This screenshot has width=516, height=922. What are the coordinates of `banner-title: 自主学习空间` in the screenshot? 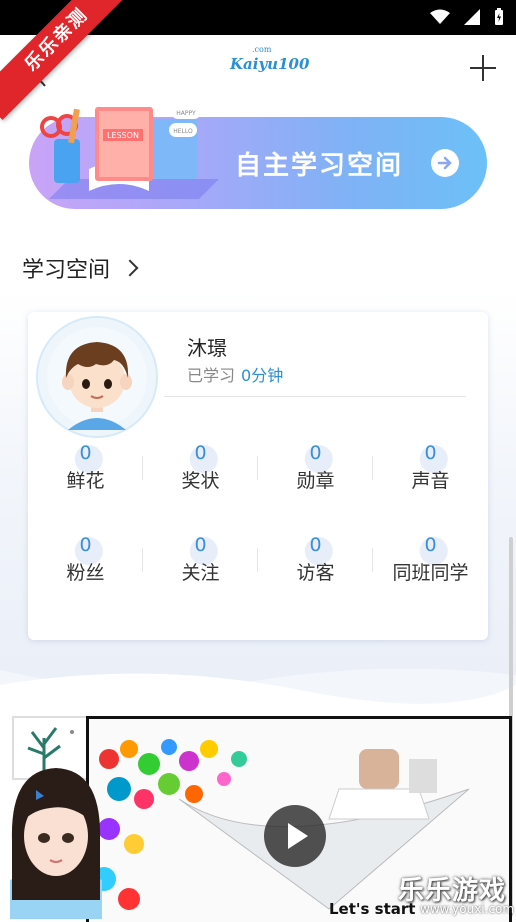 It's located at (319, 166).